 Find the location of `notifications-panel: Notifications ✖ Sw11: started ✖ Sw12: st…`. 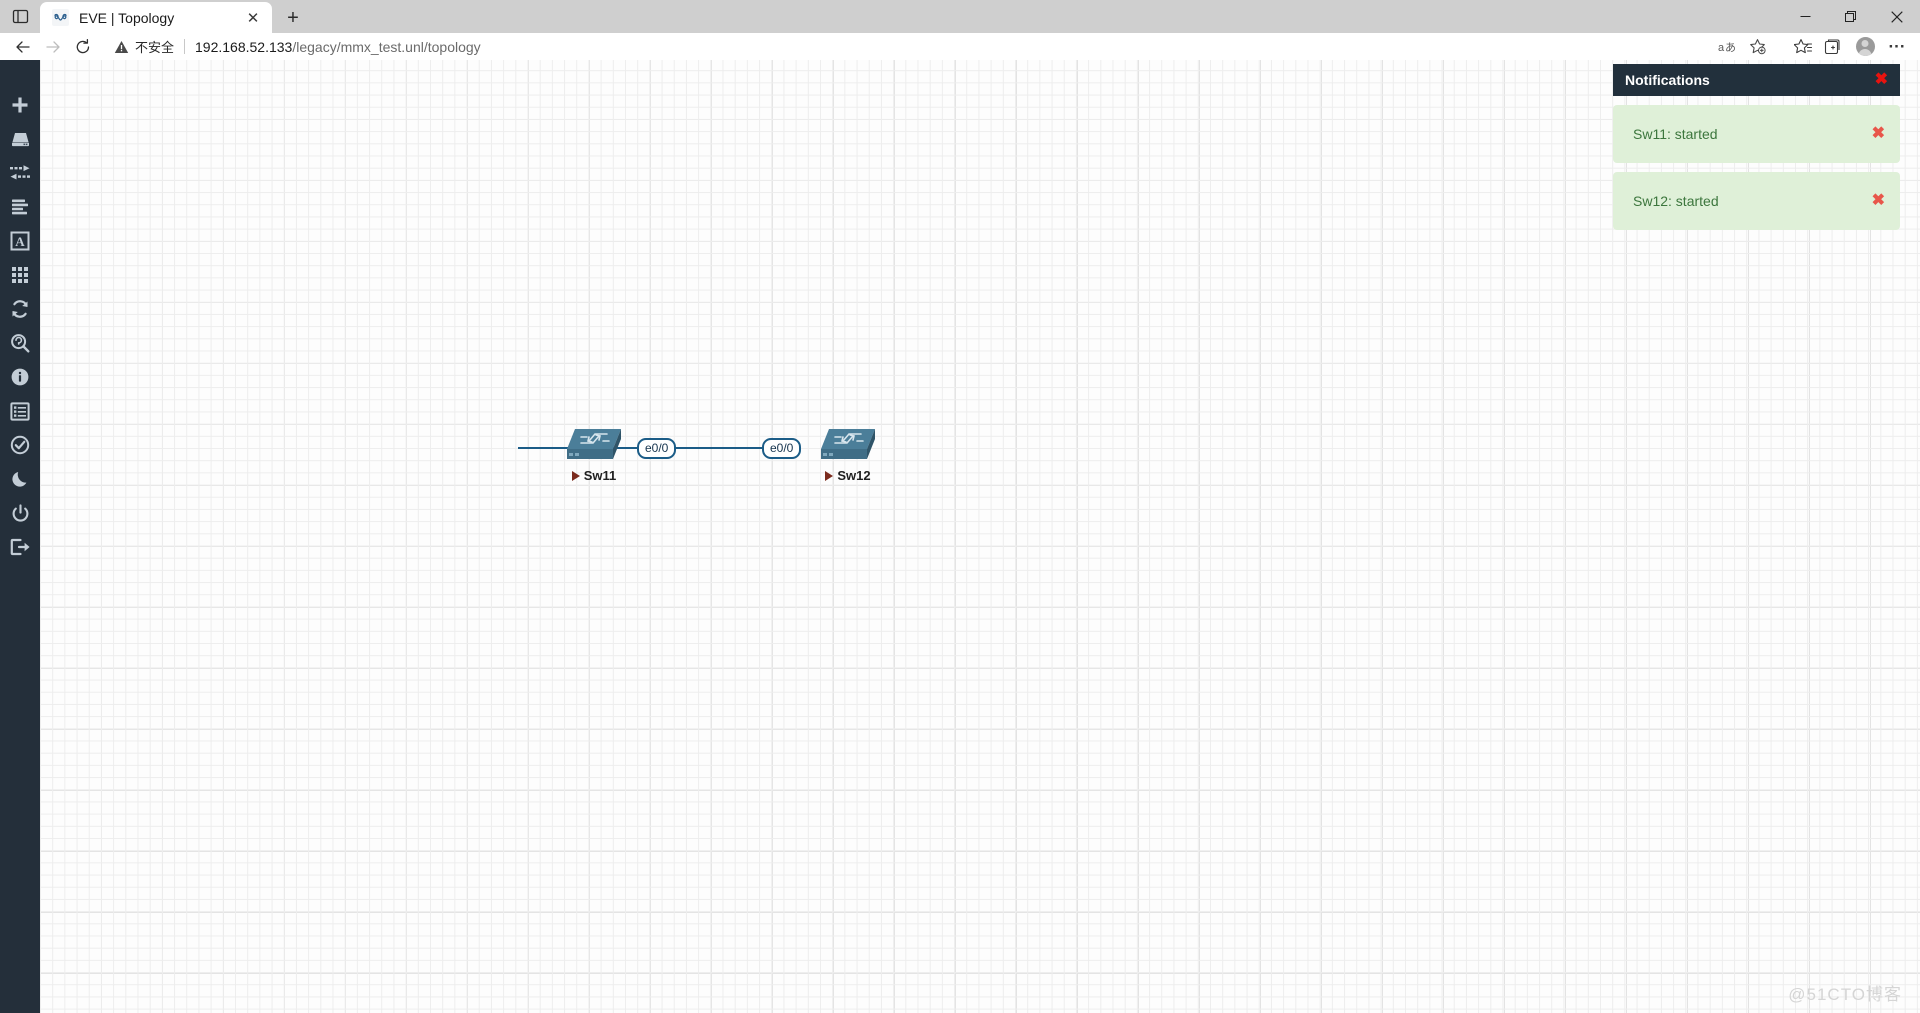

notifications-panel: Notifications ✖ Sw11: started ✖ Sw12: st… is located at coordinates (1756, 147).